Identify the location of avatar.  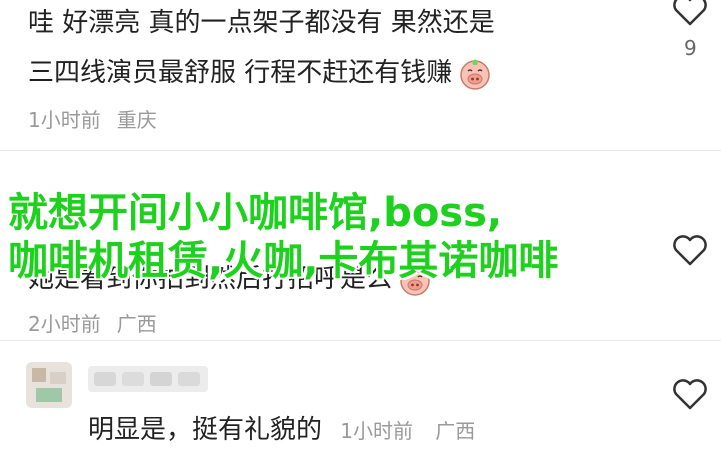
(49, 385).